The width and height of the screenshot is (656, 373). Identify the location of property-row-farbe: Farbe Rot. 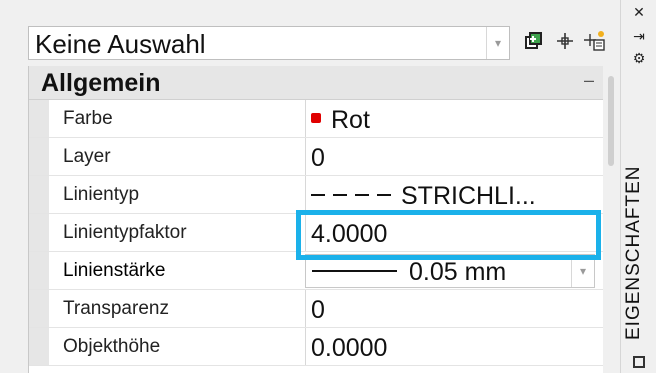
(316, 119).